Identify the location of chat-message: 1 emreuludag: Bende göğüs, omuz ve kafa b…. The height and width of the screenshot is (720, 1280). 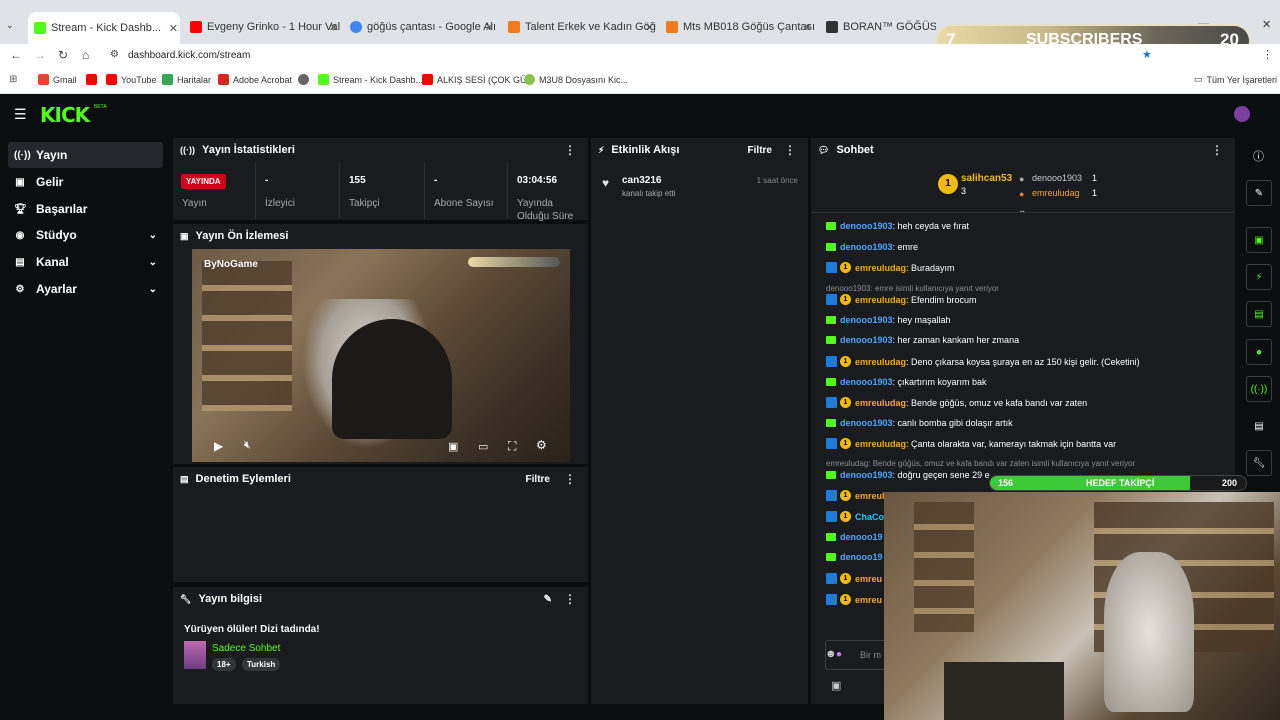
(956, 402).